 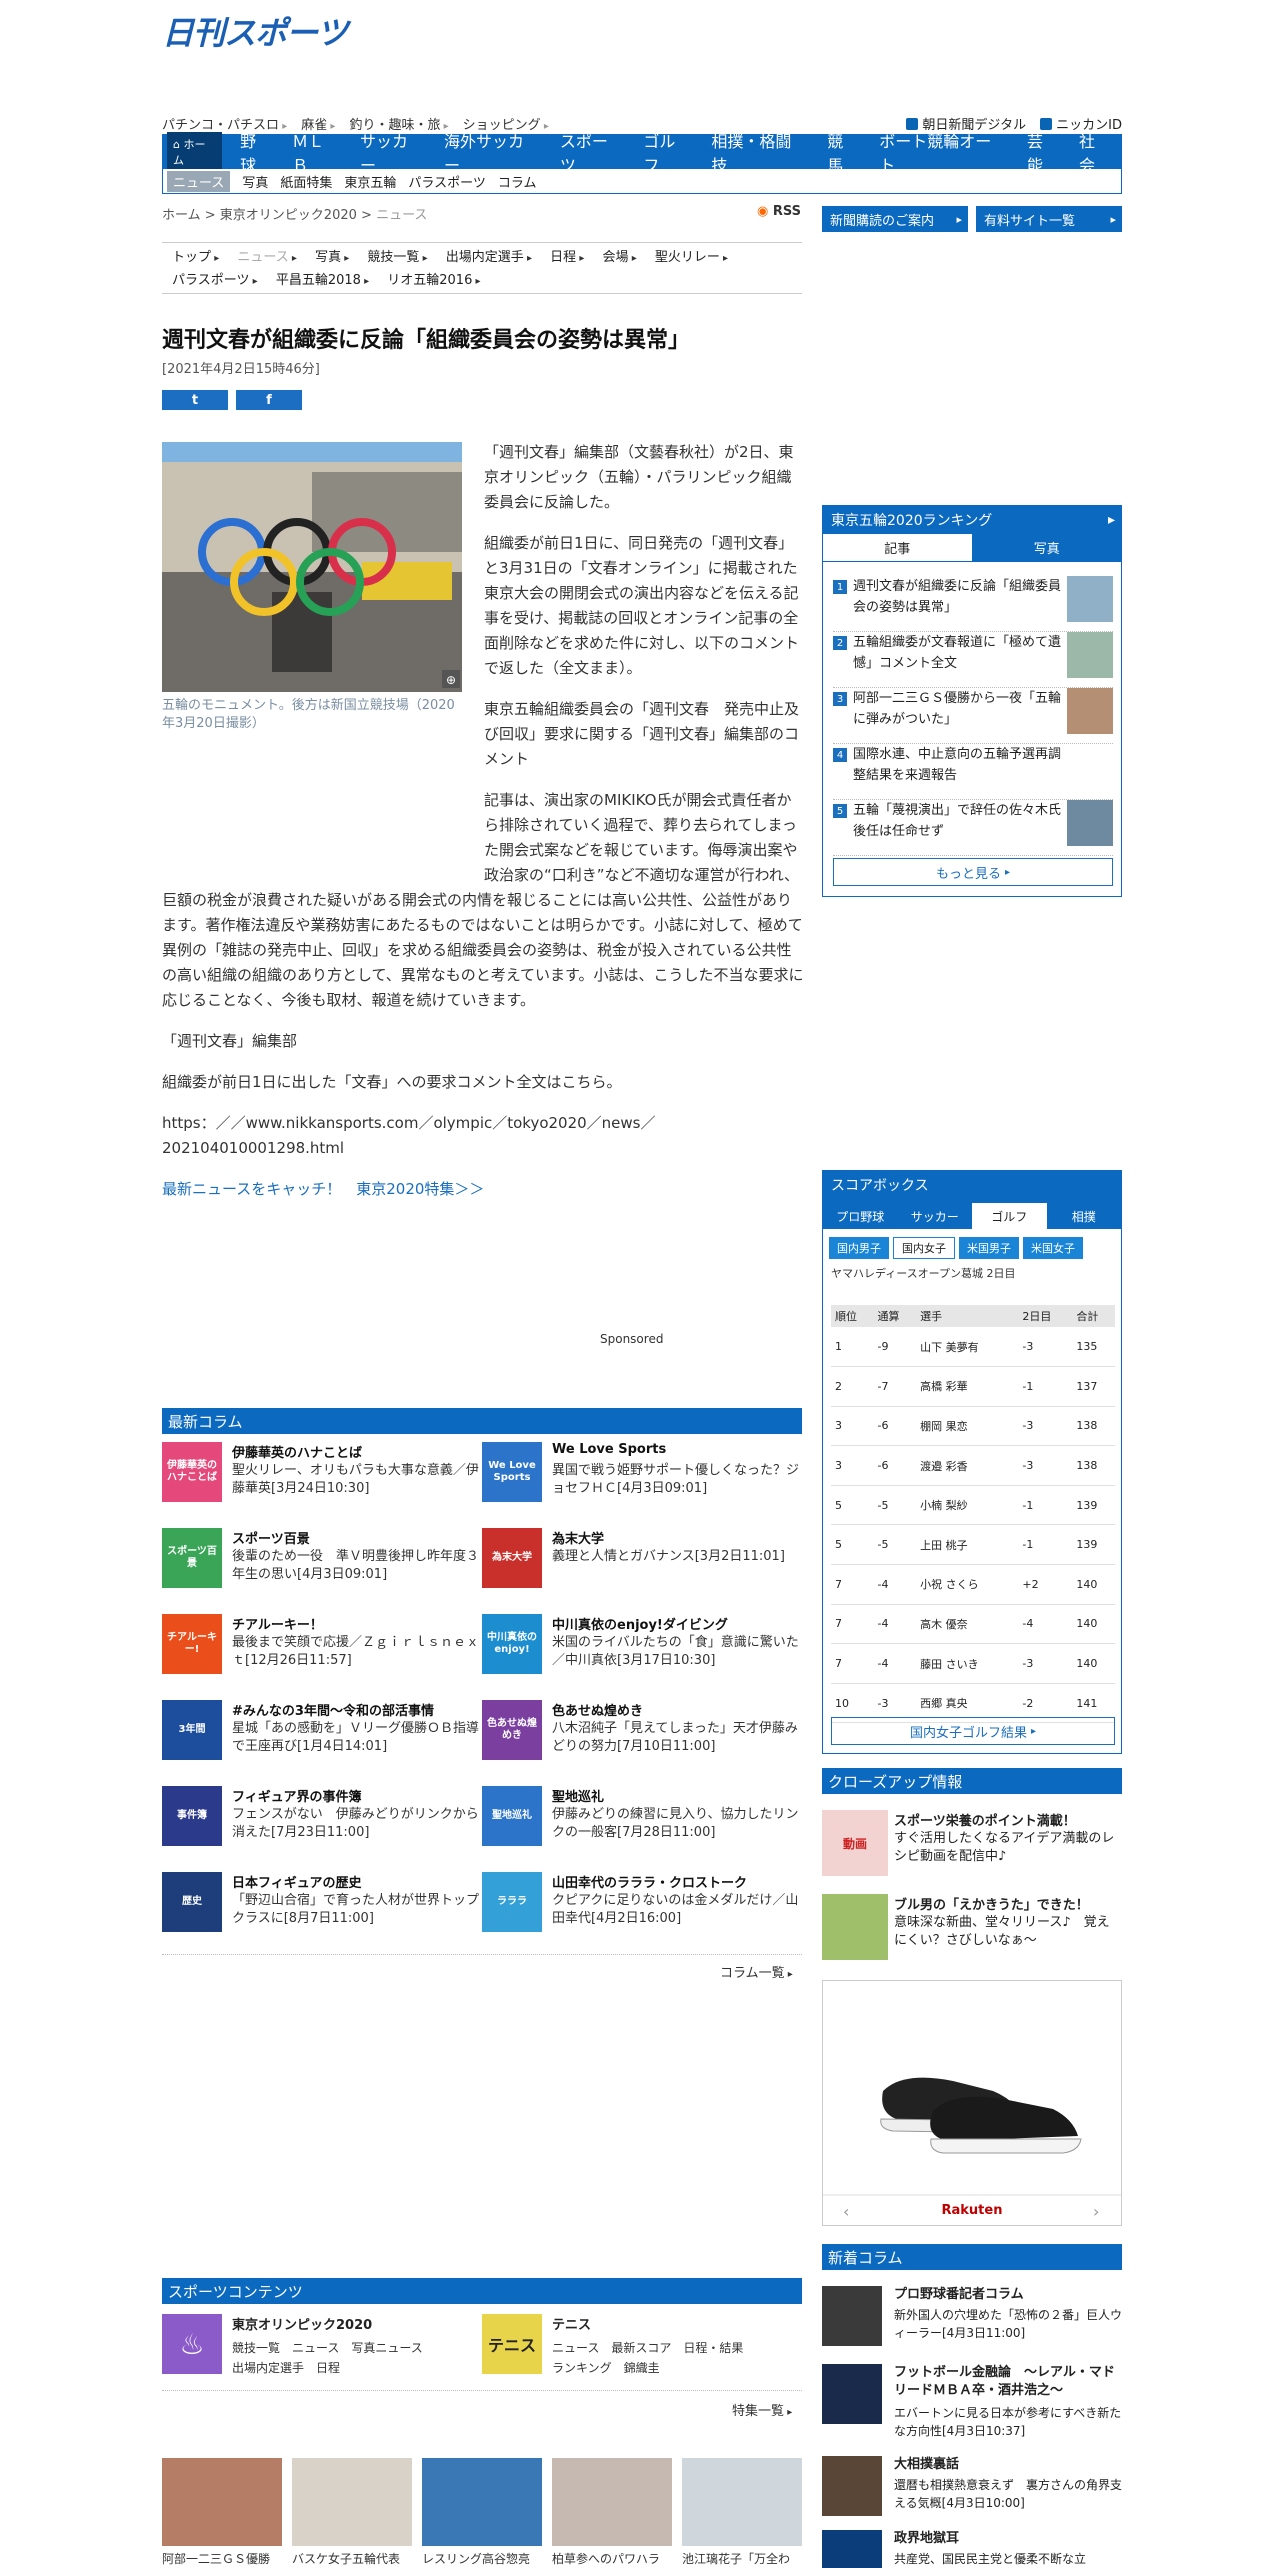 I want to click on score-tab: サッカー, so click(x=935, y=1216).